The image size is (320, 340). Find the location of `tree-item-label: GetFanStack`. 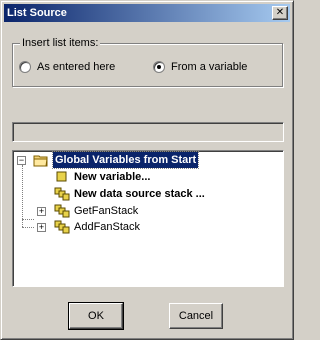

tree-item-label: GetFanStack is located at coordinates (106, 211).